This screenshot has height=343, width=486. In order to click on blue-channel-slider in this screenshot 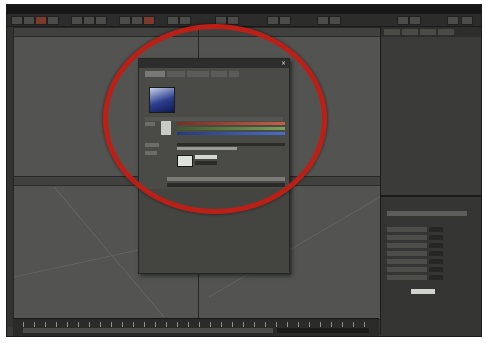, I will do `click(231, 133)`.